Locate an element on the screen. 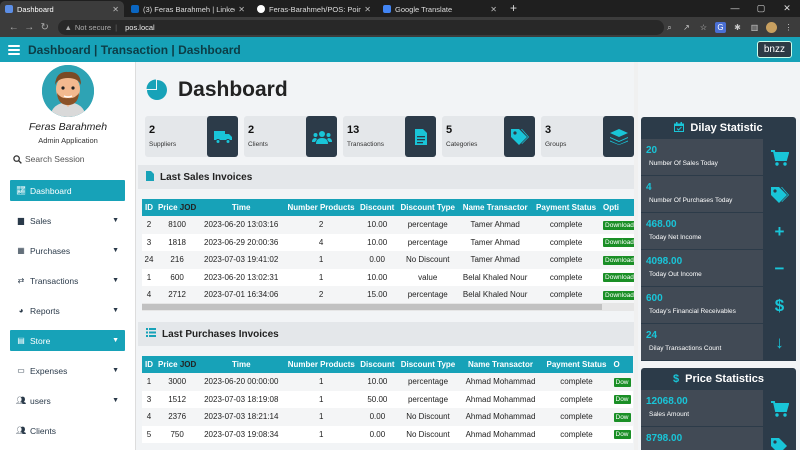 Image resolution: width=800 pixels, height=450 pixels. search-input: Search Session is located at coordinates (55, 159).